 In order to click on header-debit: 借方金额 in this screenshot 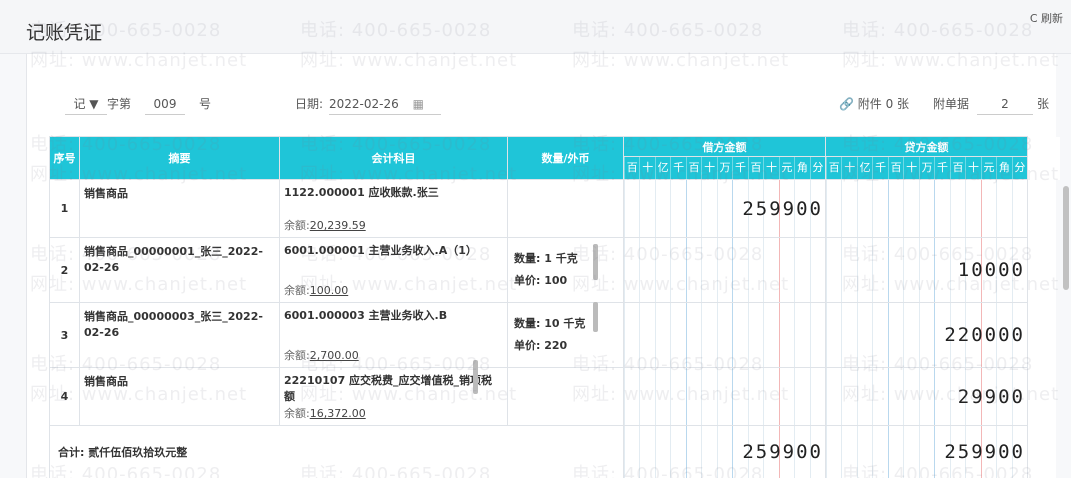, I will do `click(724, 146)`.